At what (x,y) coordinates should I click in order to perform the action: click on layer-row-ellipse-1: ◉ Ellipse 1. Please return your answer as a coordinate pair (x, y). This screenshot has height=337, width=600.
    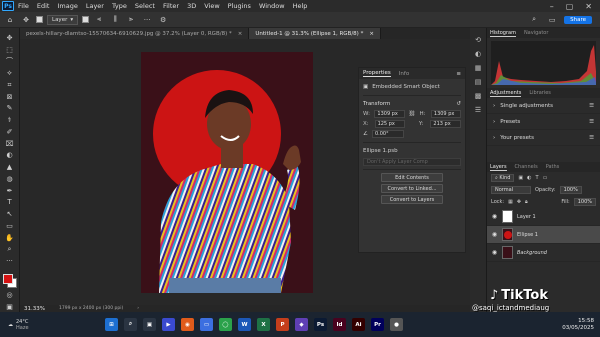
    Looking at the image, I should click on (543, 235).